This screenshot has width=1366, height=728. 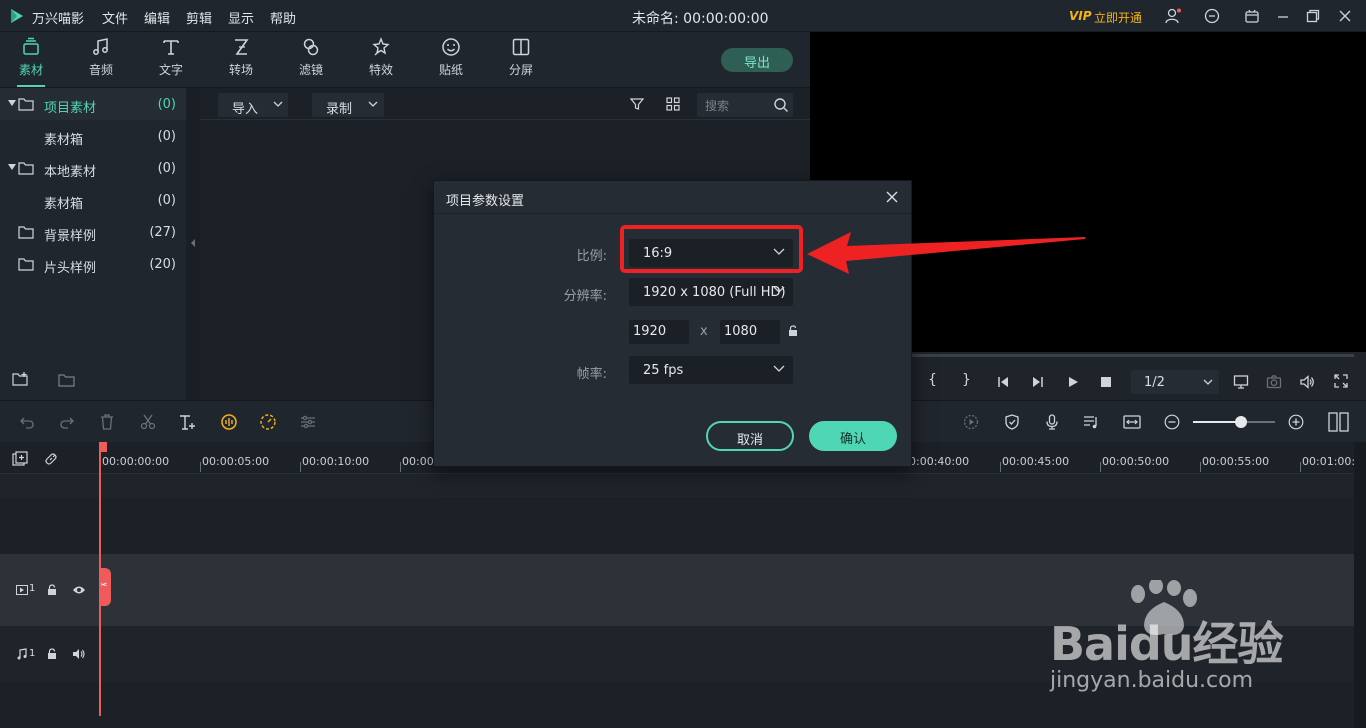 I want to click on microphone-icon, so click(x=1052, y=422).